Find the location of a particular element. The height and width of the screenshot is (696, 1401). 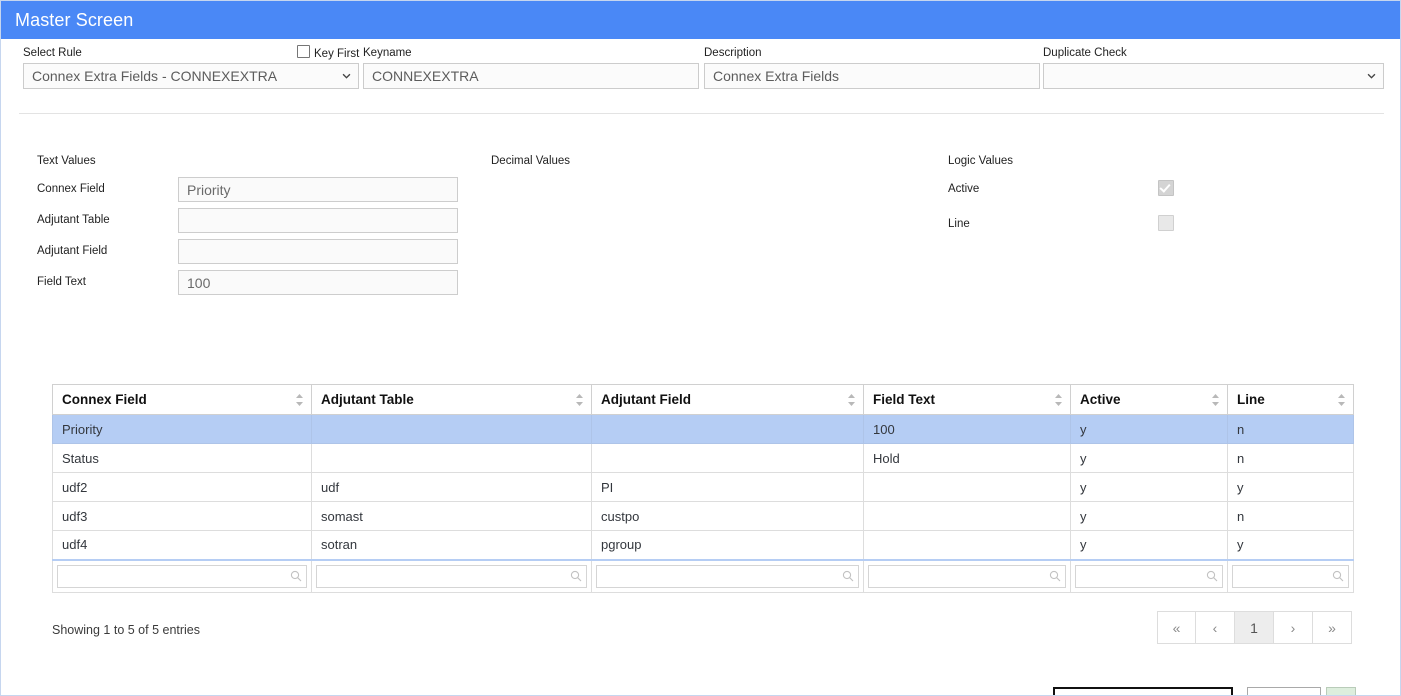

connex-field-label: Connex Field is located at coordinates (71, 189).